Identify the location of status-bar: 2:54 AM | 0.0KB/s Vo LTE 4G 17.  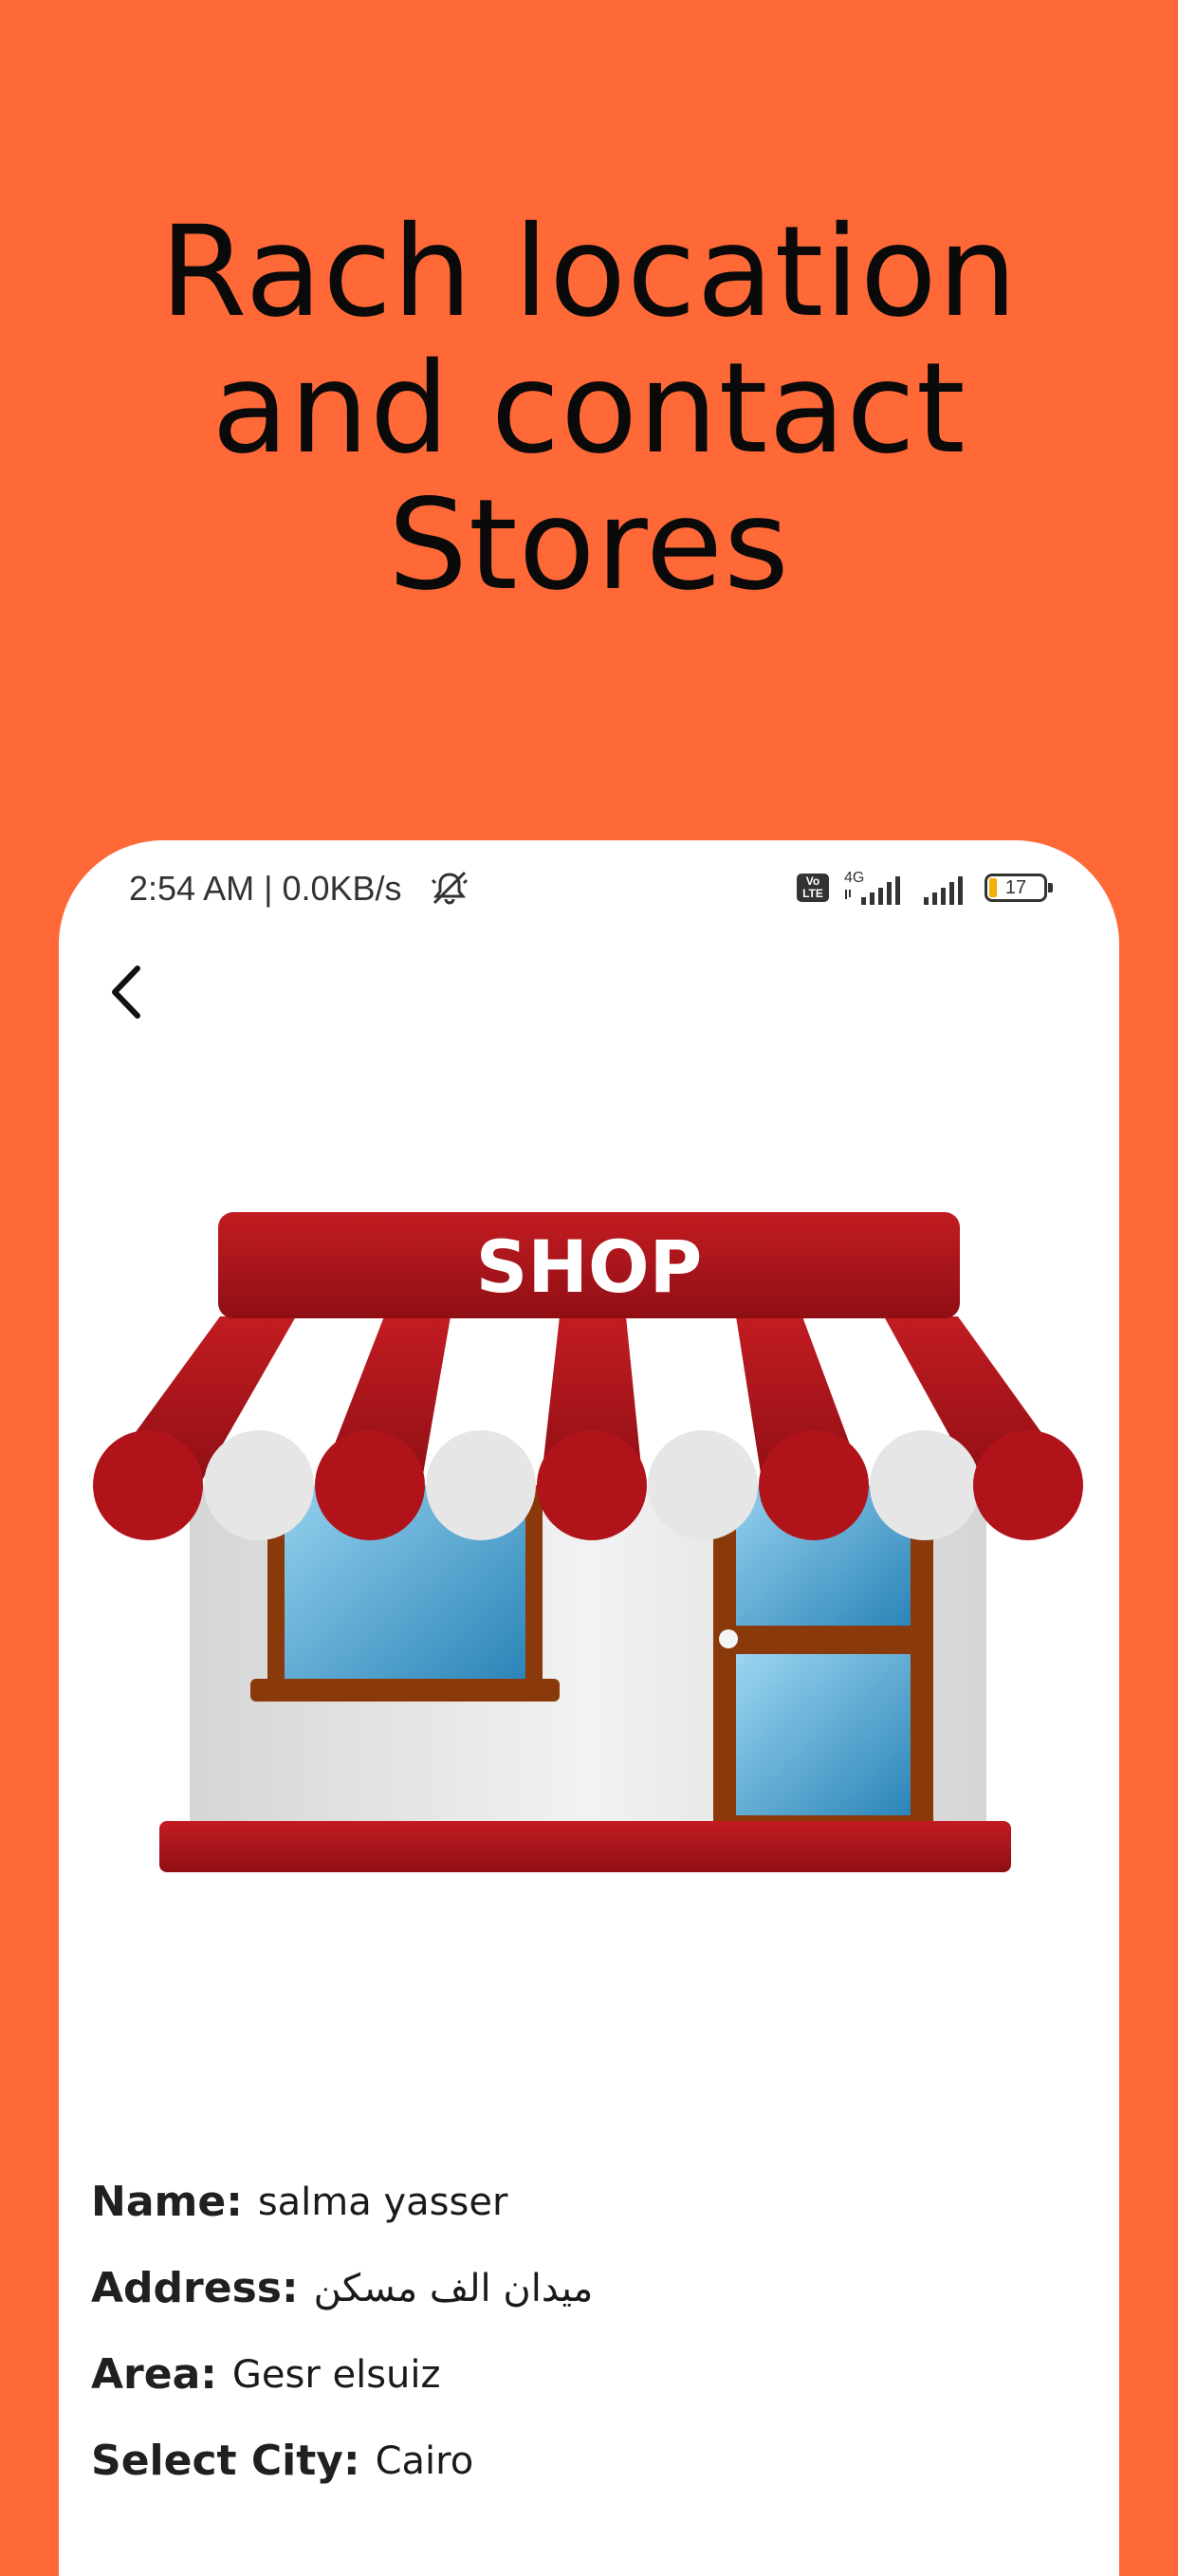
(589, 887).